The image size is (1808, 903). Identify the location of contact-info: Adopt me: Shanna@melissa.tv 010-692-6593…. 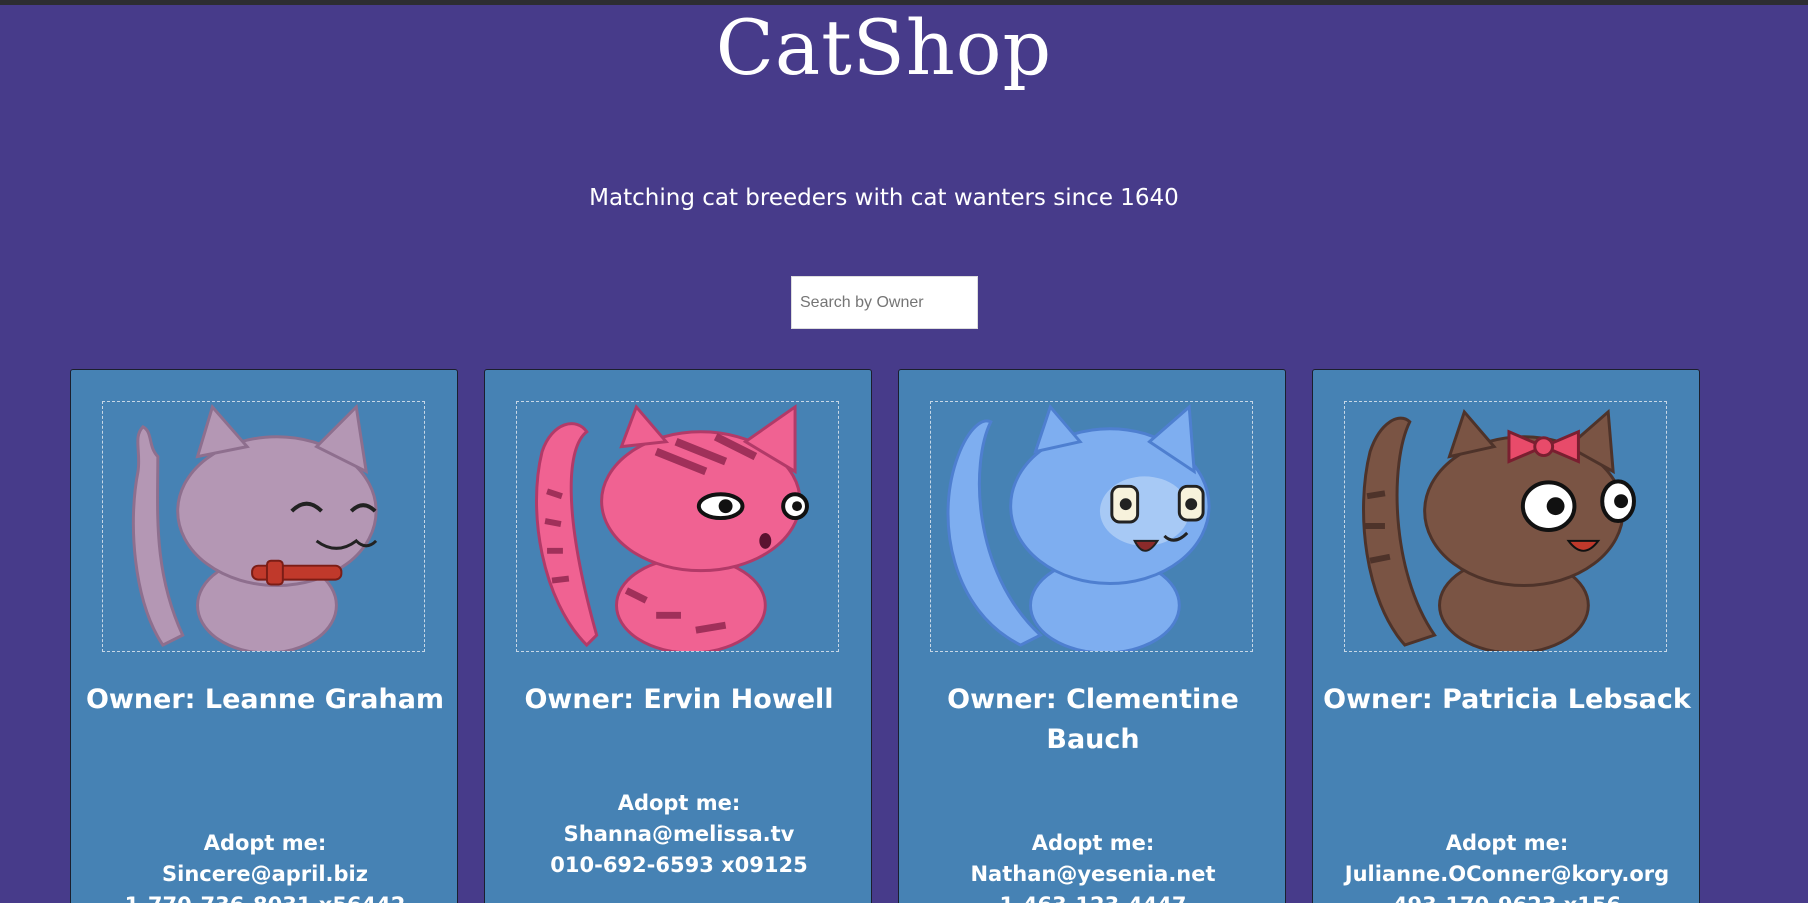
(679, 834).